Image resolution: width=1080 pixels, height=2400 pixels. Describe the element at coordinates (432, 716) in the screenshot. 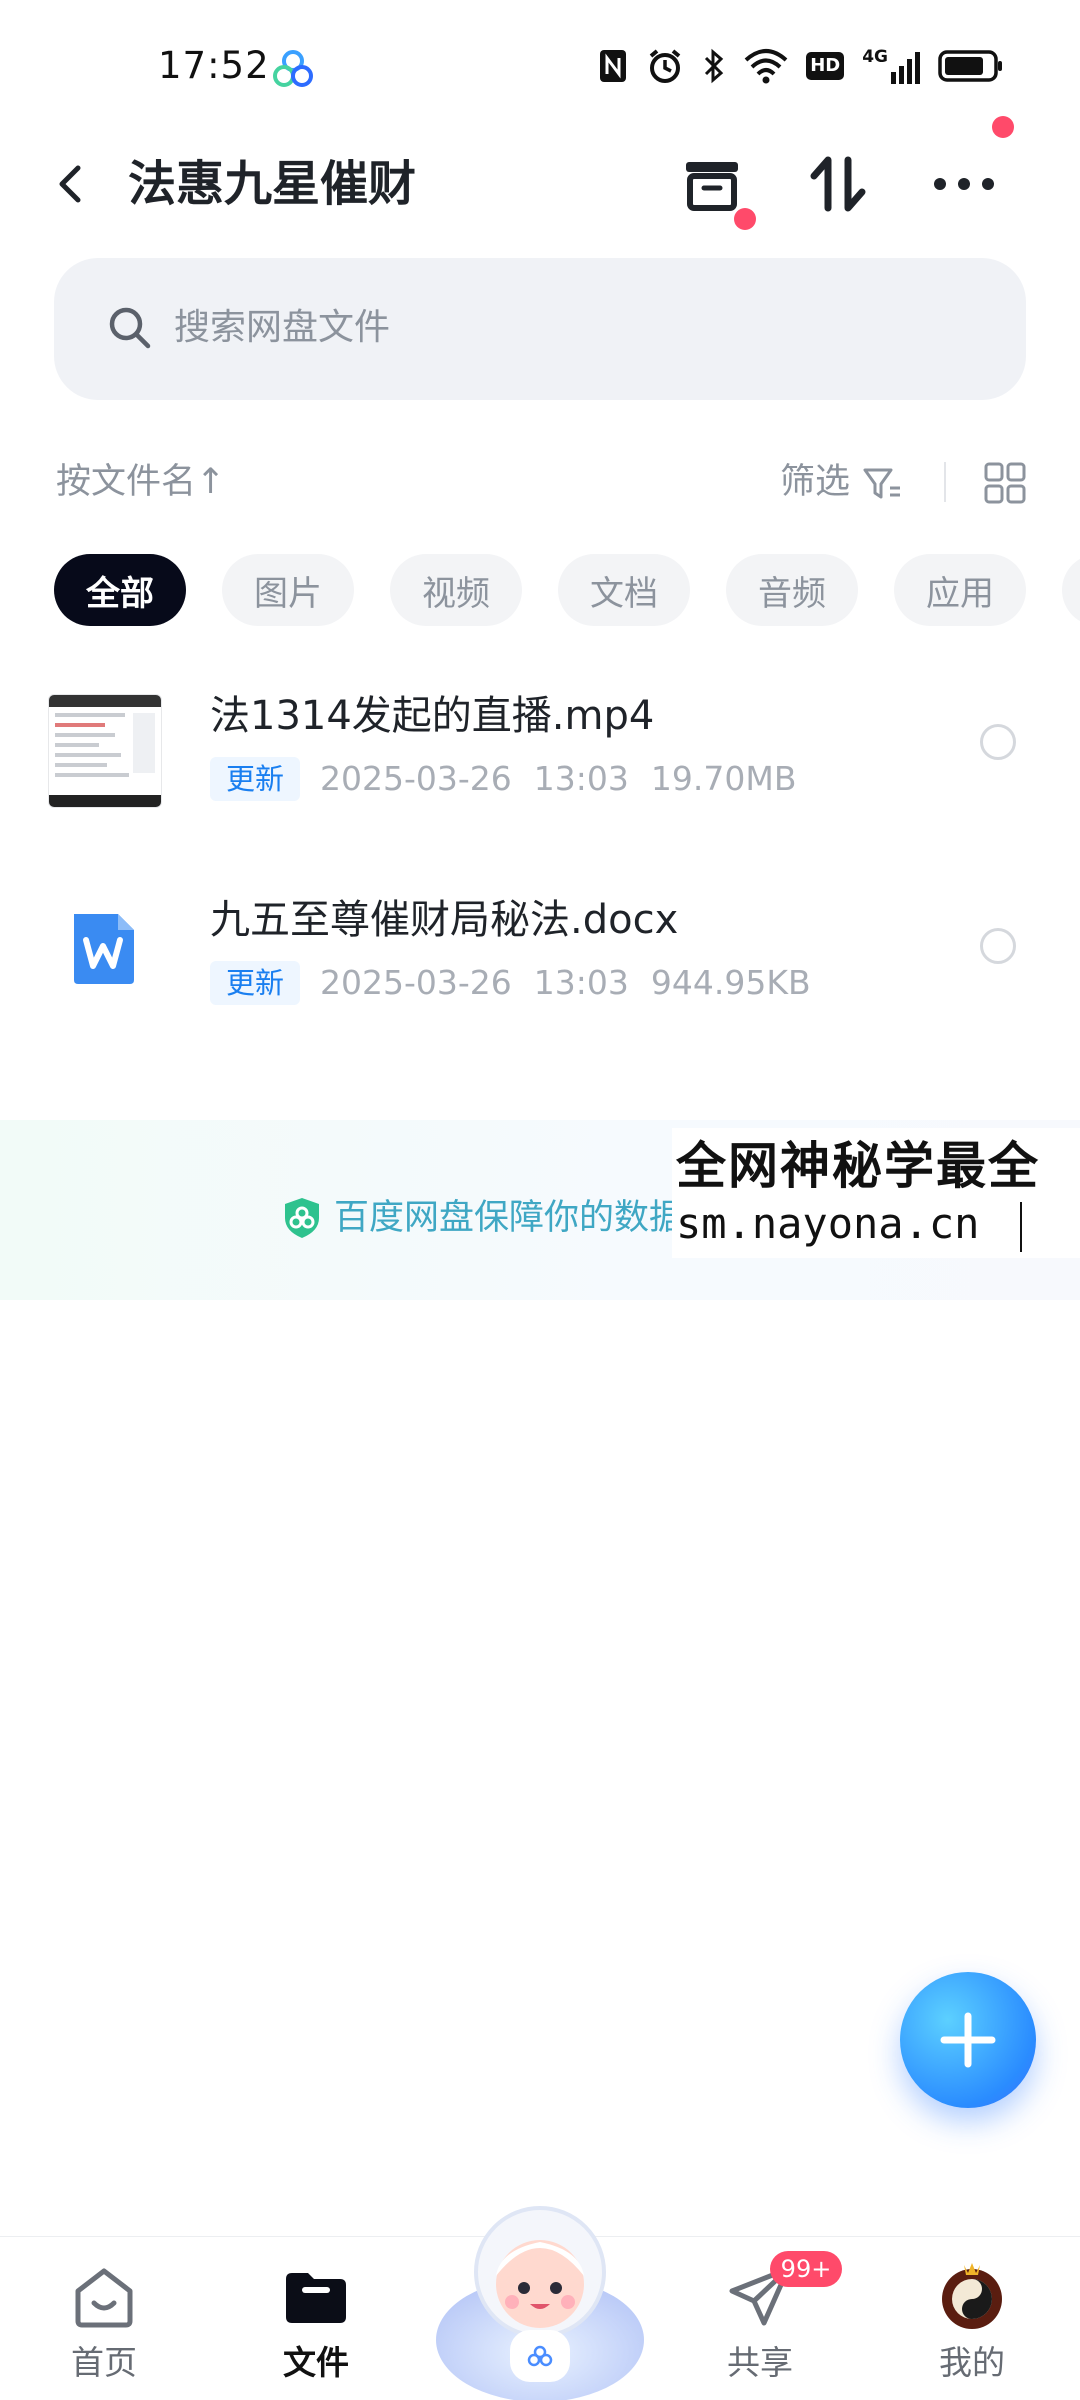

I see `file-name: 法1314发起的直播.mp4` at that location.